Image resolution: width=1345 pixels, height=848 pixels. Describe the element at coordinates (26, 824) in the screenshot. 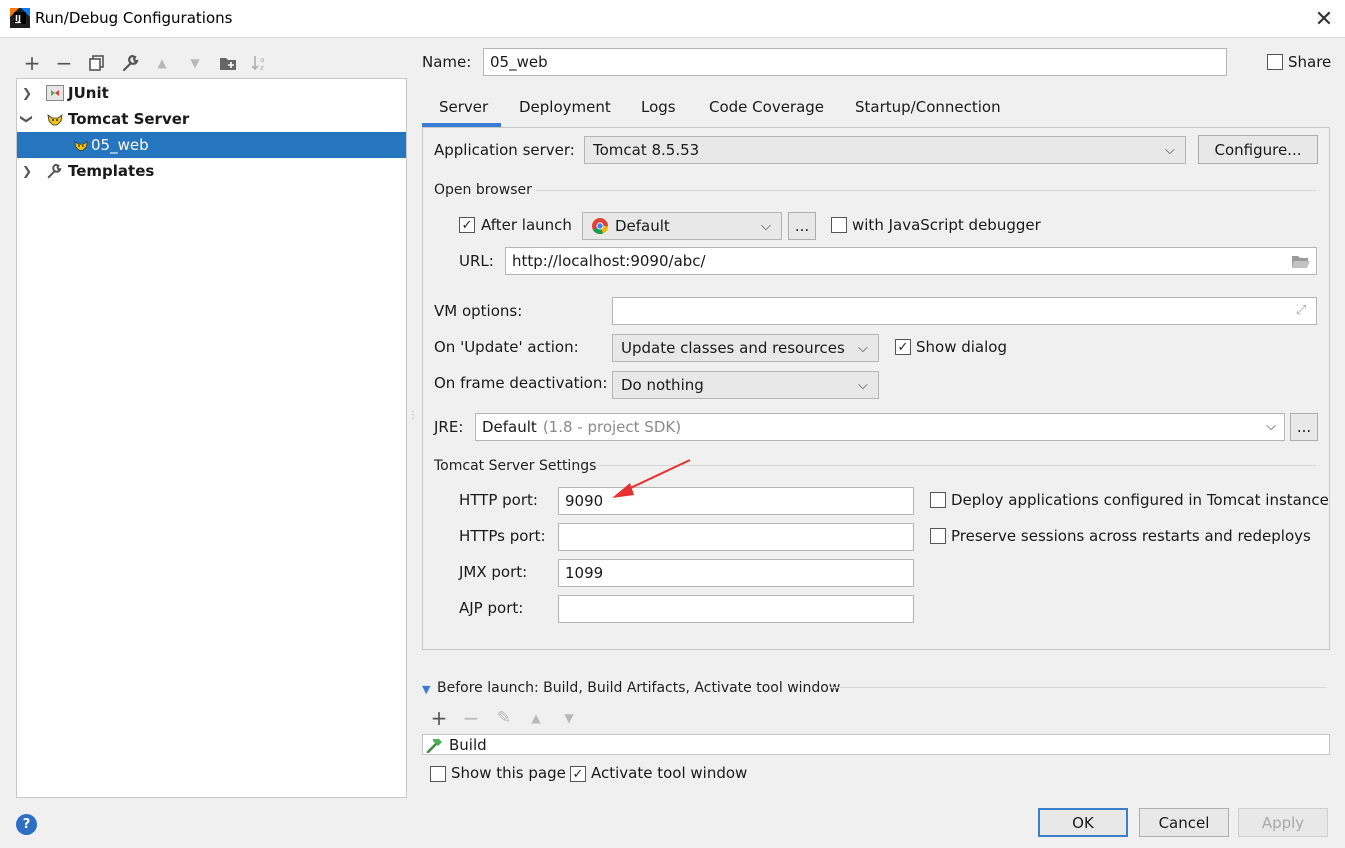

I see `help-icon: ?` at that location.